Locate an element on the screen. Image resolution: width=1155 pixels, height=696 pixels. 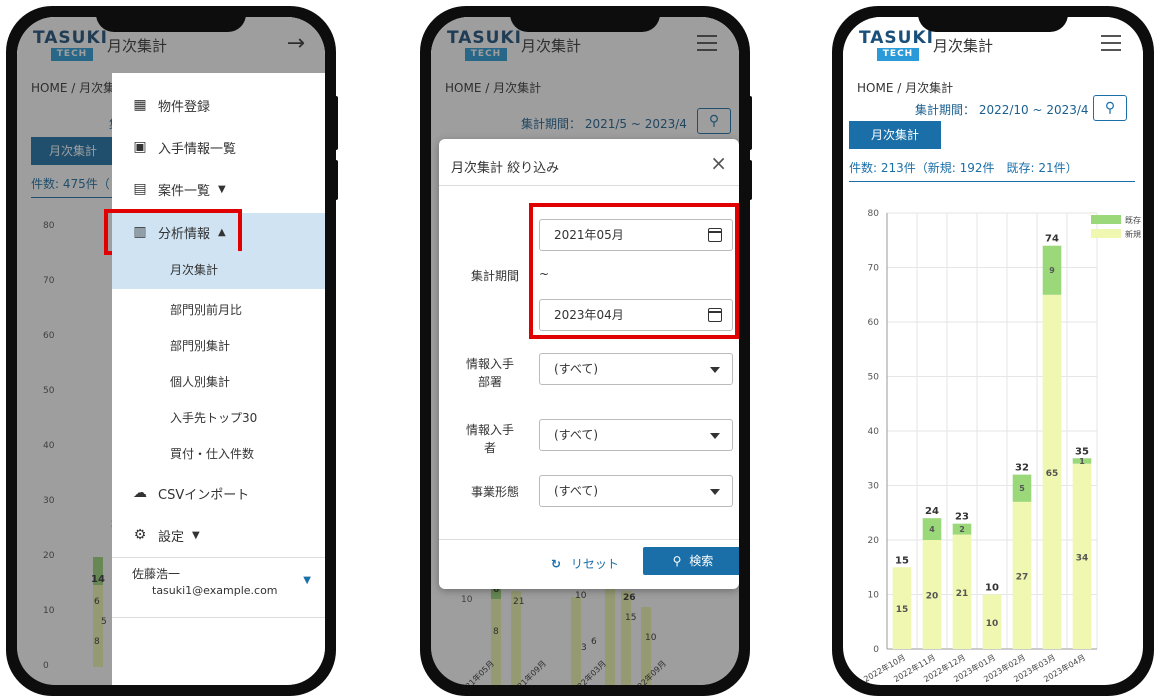
bar-total-label: 23 is located at coordinates (962, 517).